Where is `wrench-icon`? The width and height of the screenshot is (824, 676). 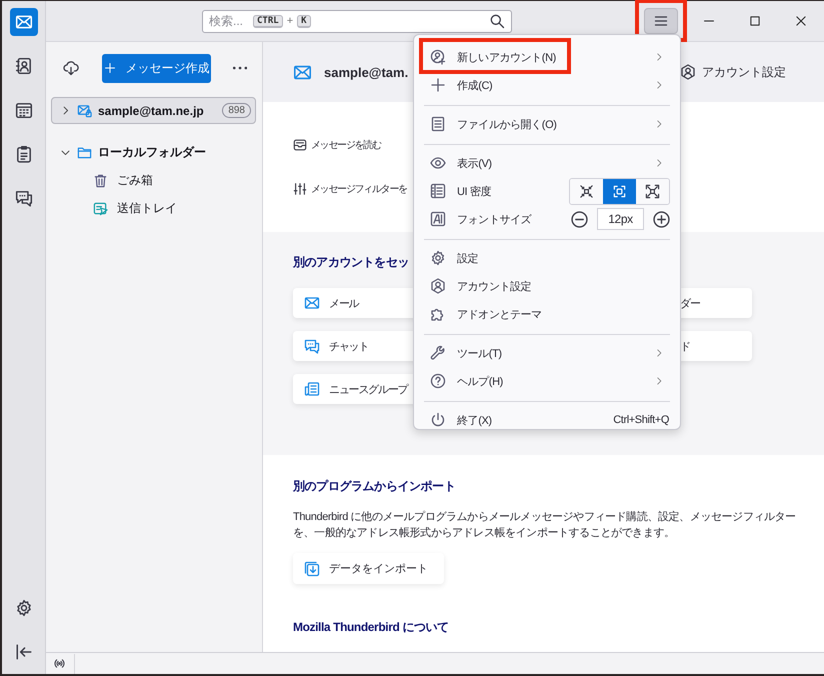 wrench-icon is located at coordinates (438, 353).